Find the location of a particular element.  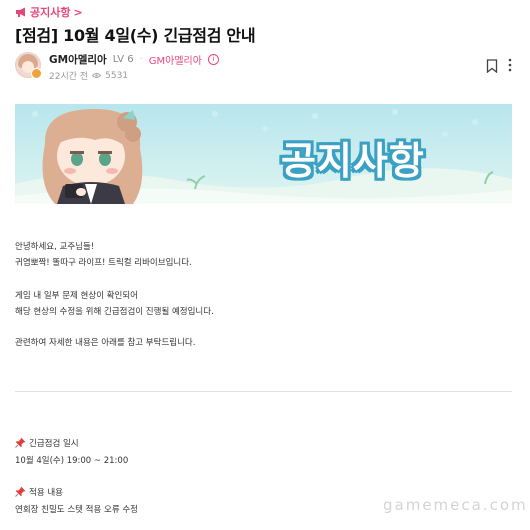

author-tag: GM아멜리아 is located at coordinates (175, 61).